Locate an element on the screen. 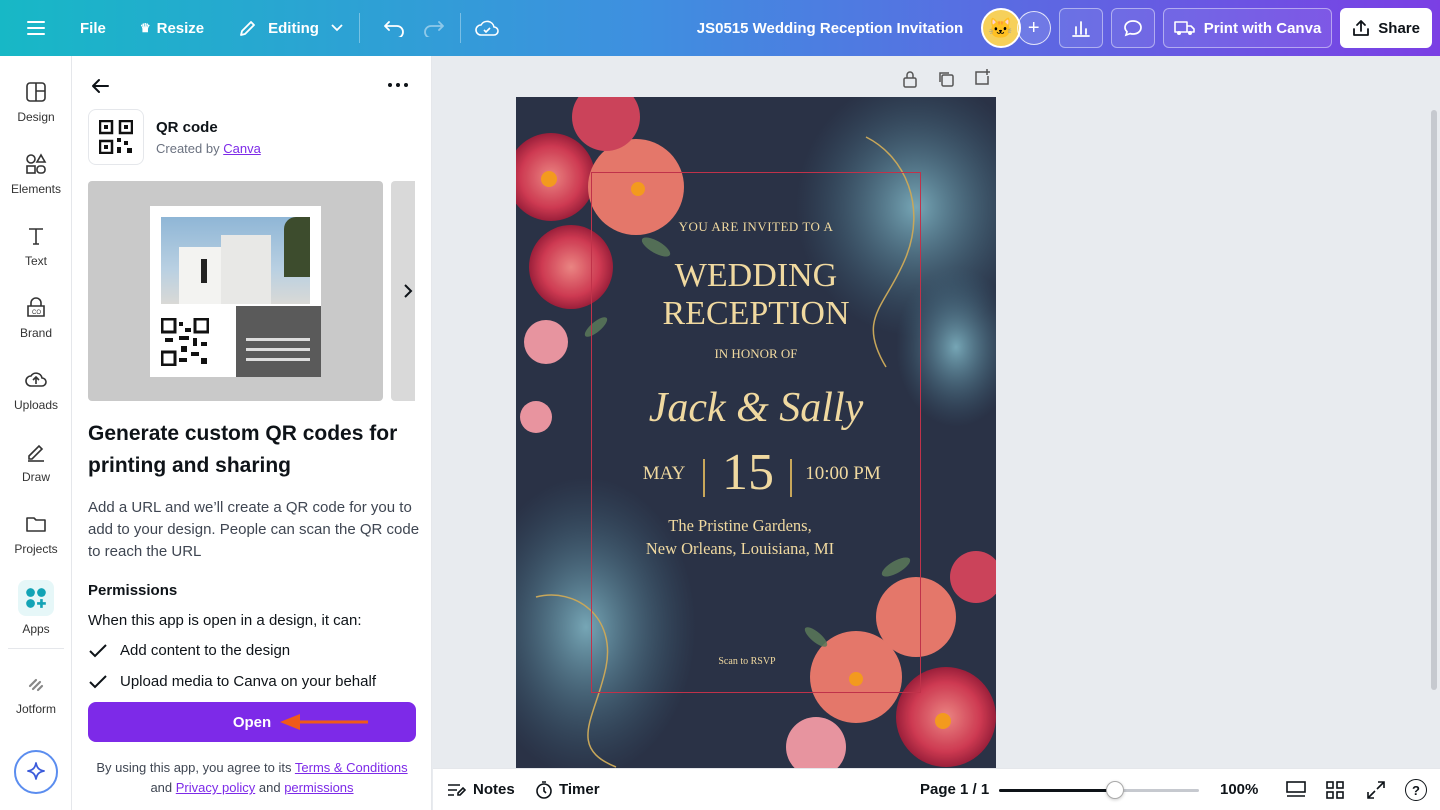  invite-title-2: RECEPTION is located at coordinates (756, 314).